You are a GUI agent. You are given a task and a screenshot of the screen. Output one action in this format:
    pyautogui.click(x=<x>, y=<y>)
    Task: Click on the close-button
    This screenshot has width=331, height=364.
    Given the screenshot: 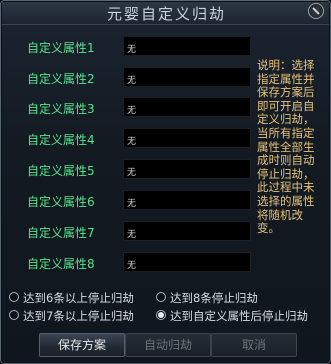 What is the action you would take?
    pyautogui.click(x=316, y=11)
    